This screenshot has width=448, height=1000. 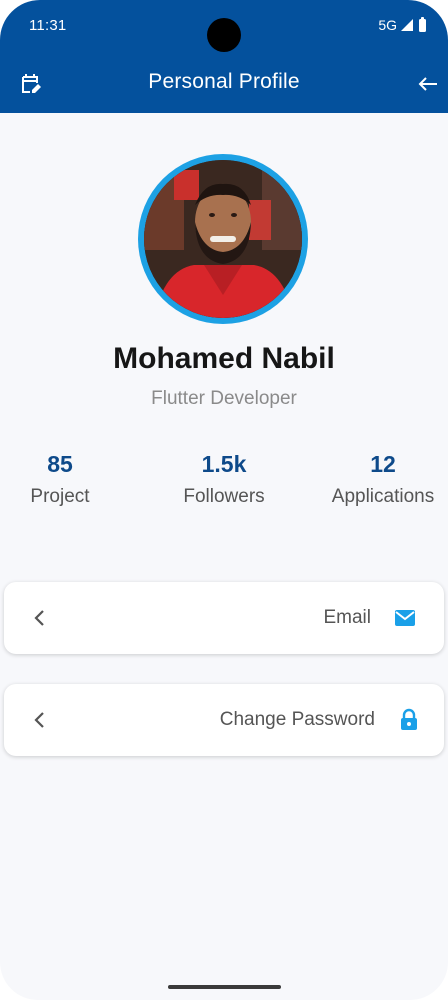 What do you see at coordinates (383, 496) in the screenshot?
I see `stat-label: Applications` at bounding box center [383, 496].